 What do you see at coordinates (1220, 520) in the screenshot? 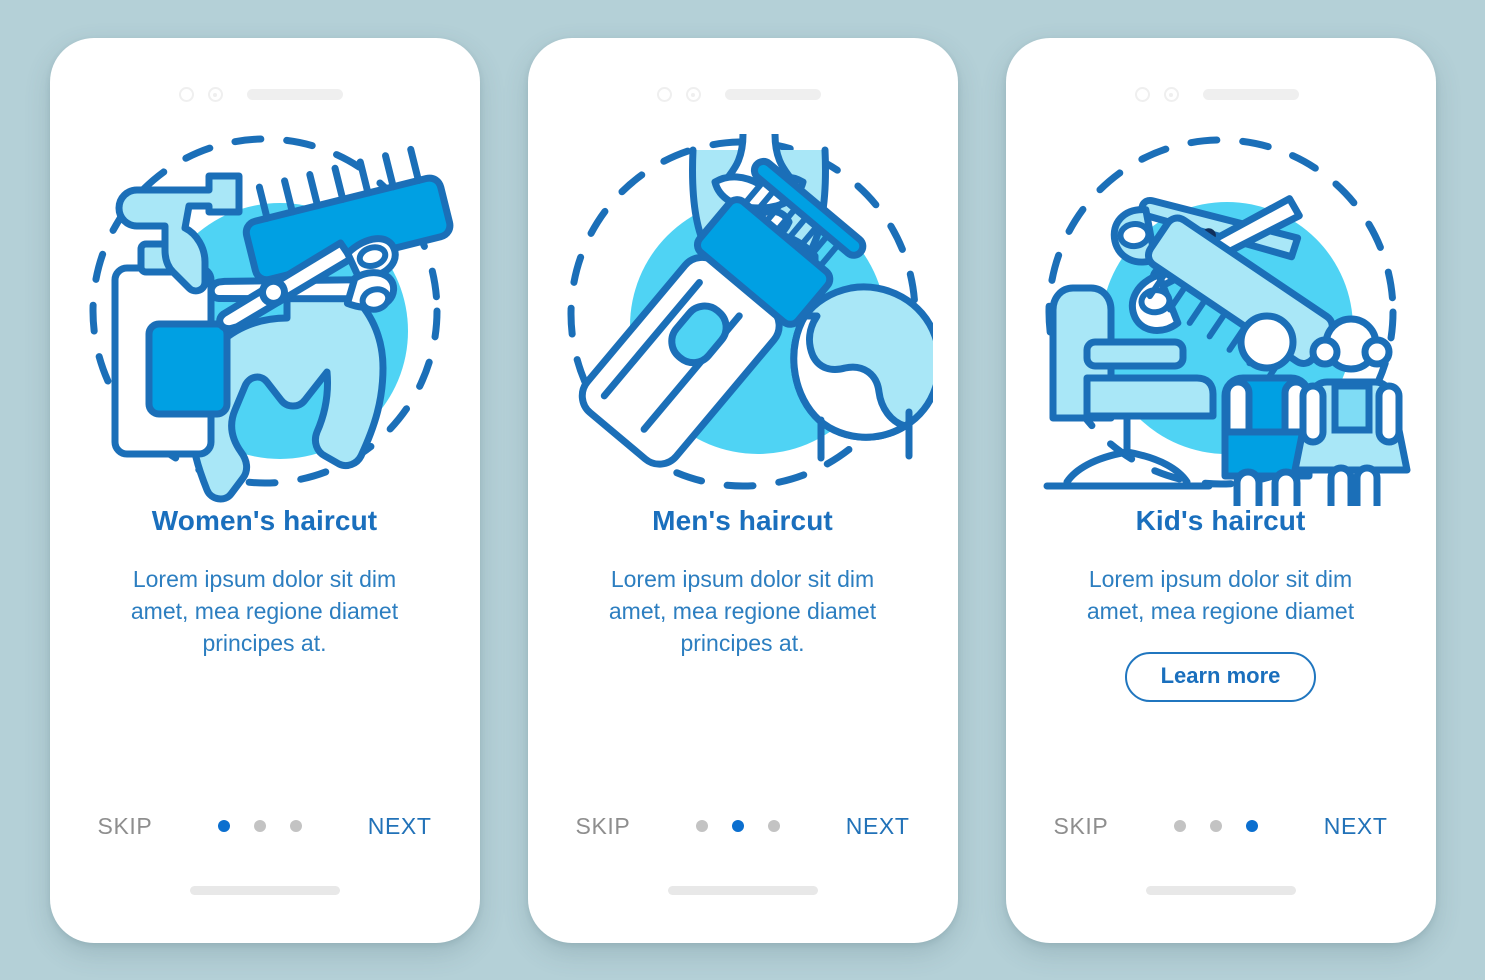
I see `screen-title: Kid's haircut` at bounding box center [1220, 520].